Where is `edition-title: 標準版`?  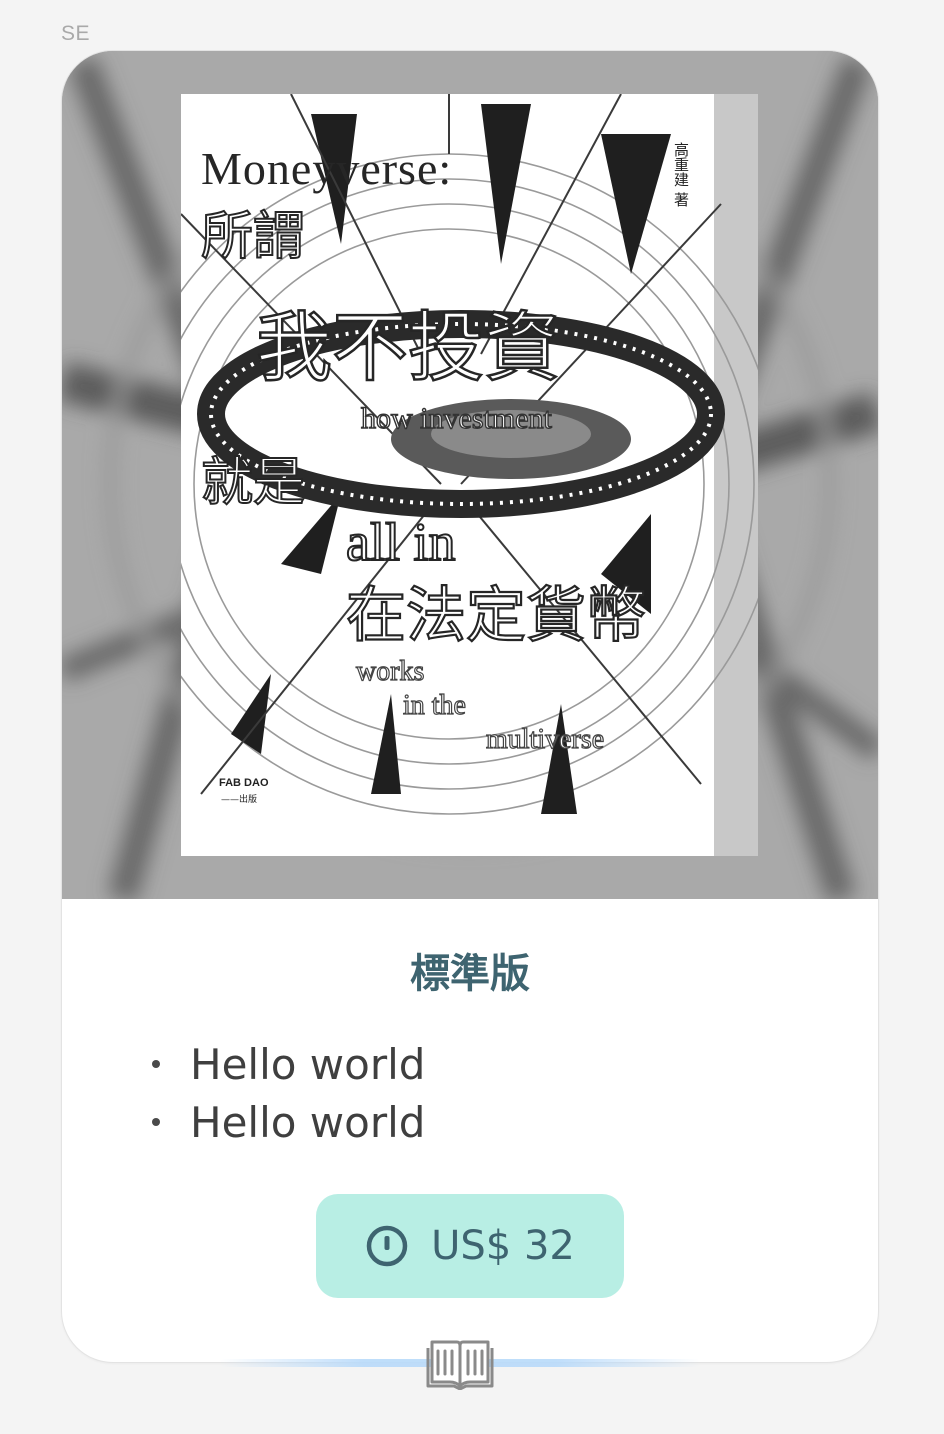 edition-title: 標準版 is located at coordinates (470, 974).